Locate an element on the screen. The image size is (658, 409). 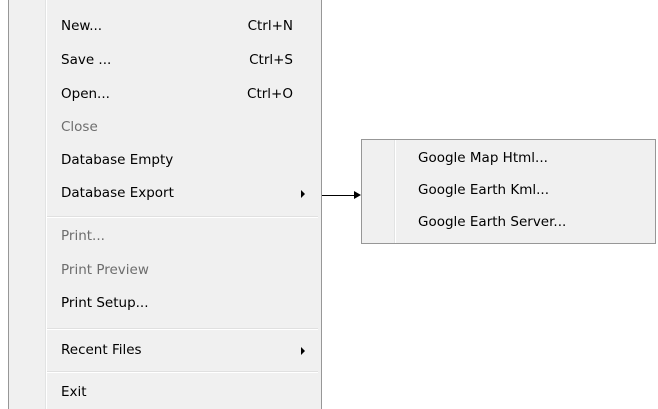
menu-item-exit: Exit is located at coordinates (165, 393).